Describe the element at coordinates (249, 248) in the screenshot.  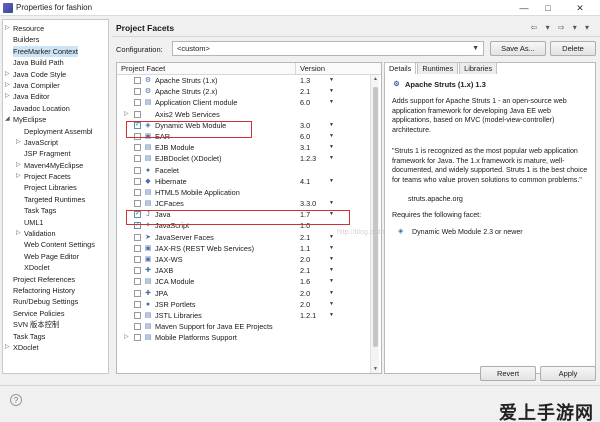
I see `facet-row: ▣ JAX-RS (REST Web Services) 1.1 ▼` at that location.